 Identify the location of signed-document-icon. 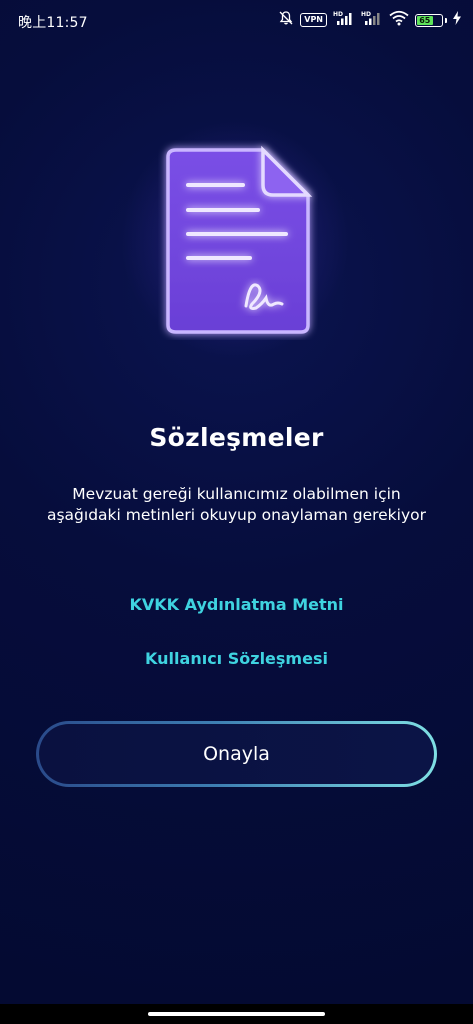
(238, 240).